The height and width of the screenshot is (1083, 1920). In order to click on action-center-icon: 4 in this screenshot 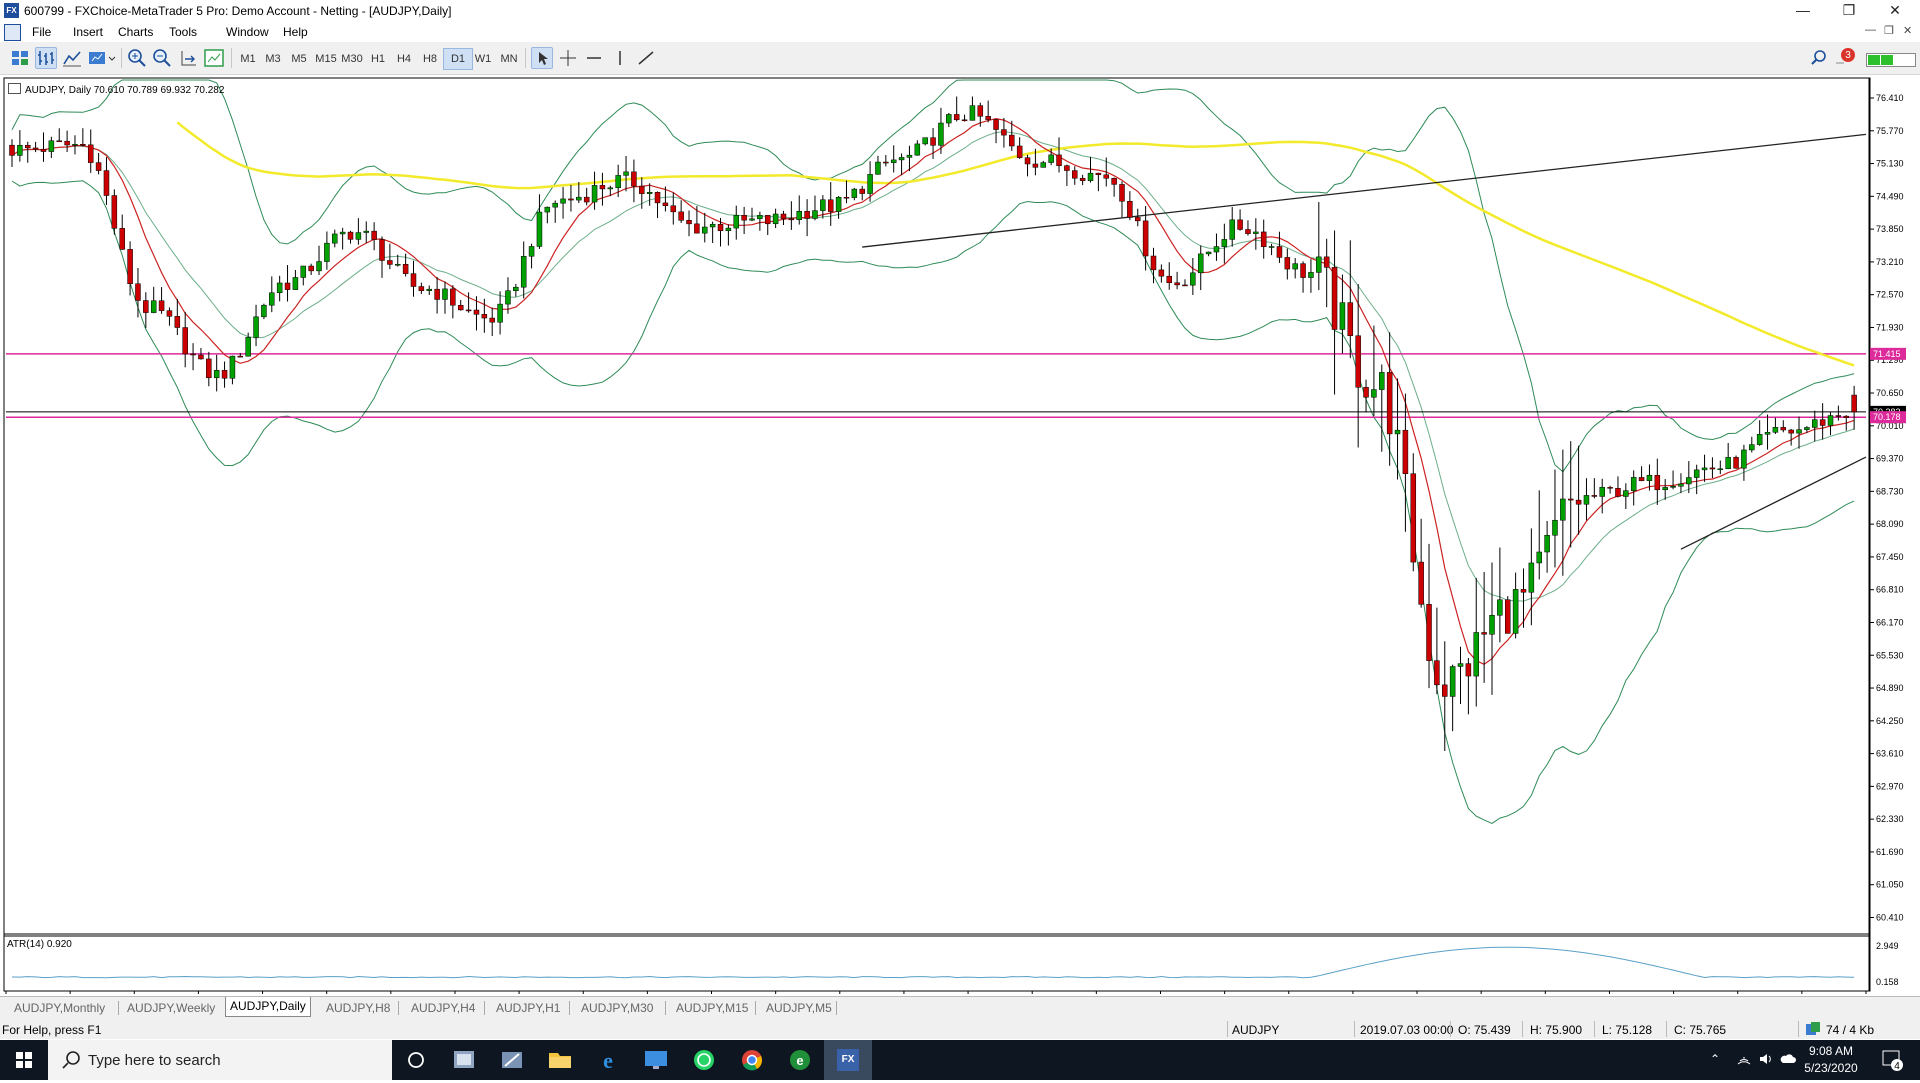, I will do `click(1892, 1060)`.